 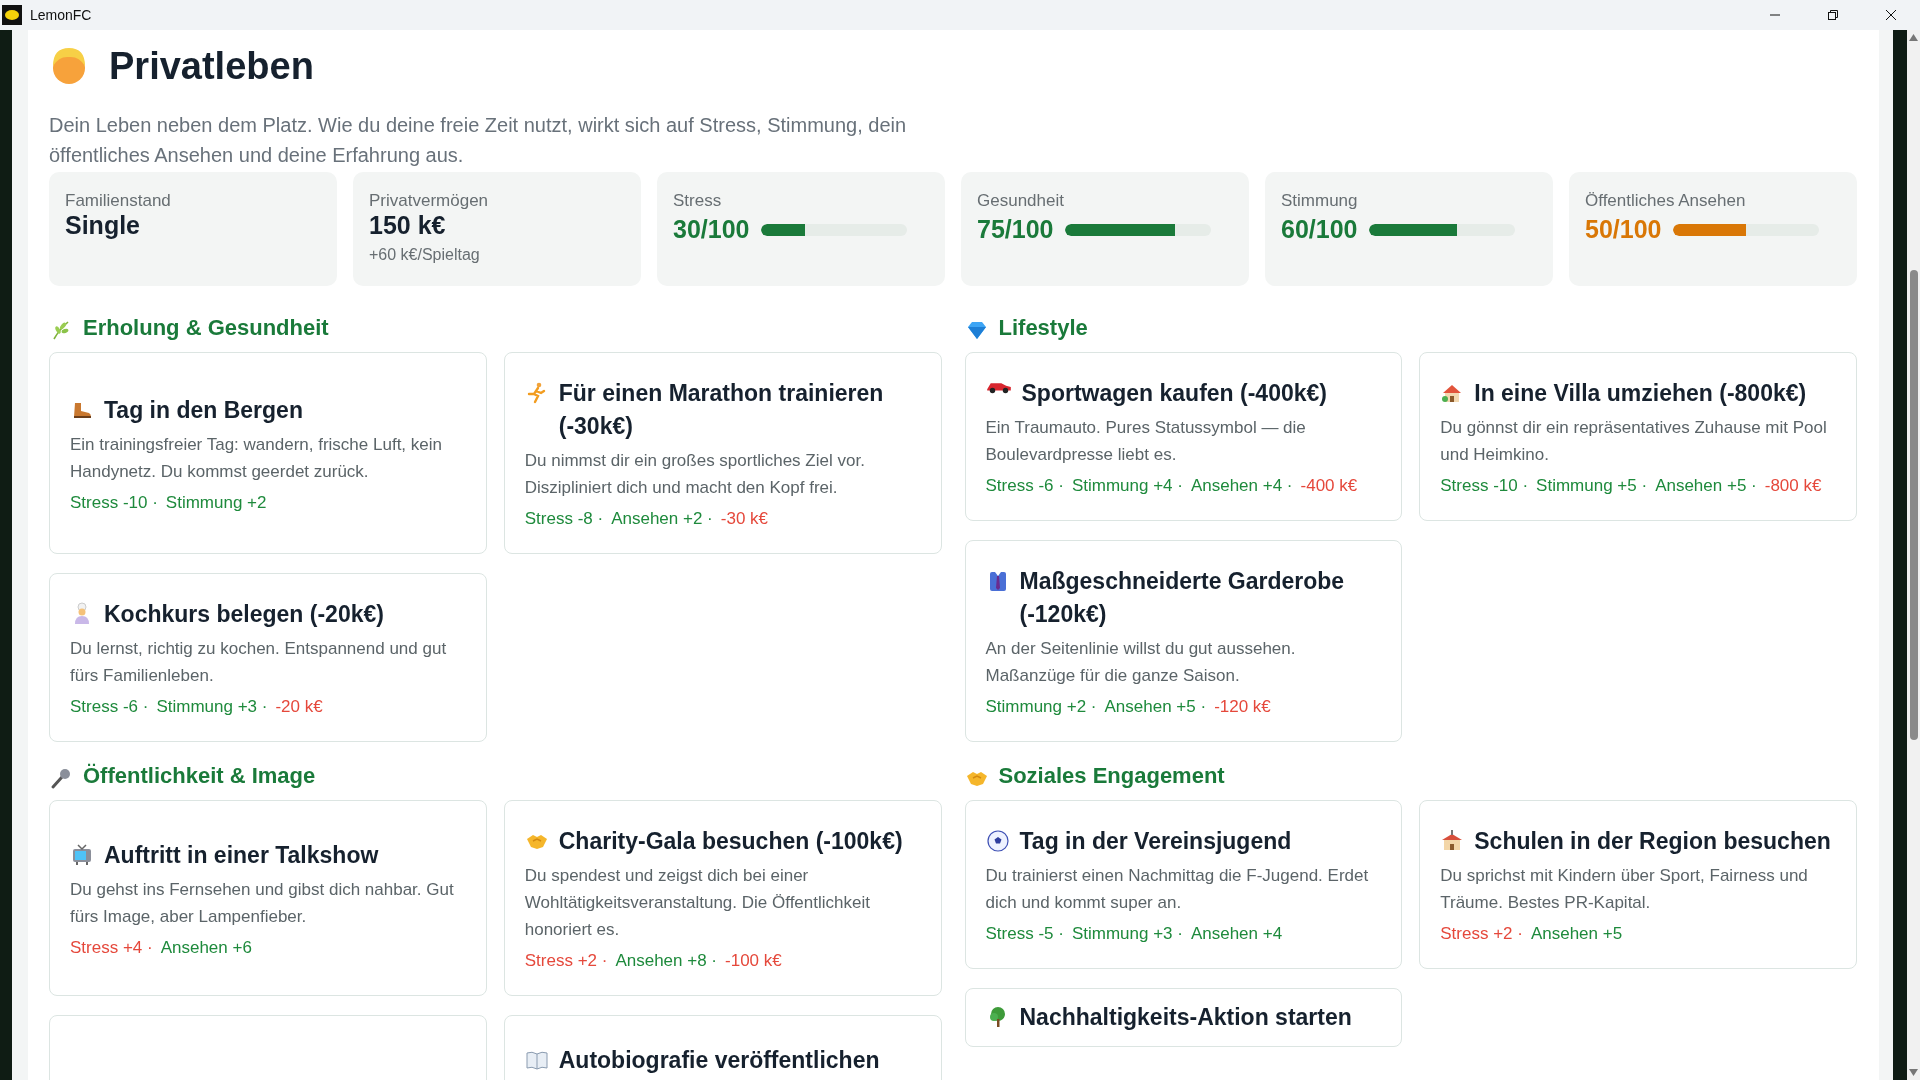 I want to click on activity-card: Auftritt in einer Talkshow Du gehst ins Fernsehen und gibst dich nahbar. Gut fürs Image, aber Lampenfieber. Stress +4 · Ansehen +6, so click(x=268, y=898).